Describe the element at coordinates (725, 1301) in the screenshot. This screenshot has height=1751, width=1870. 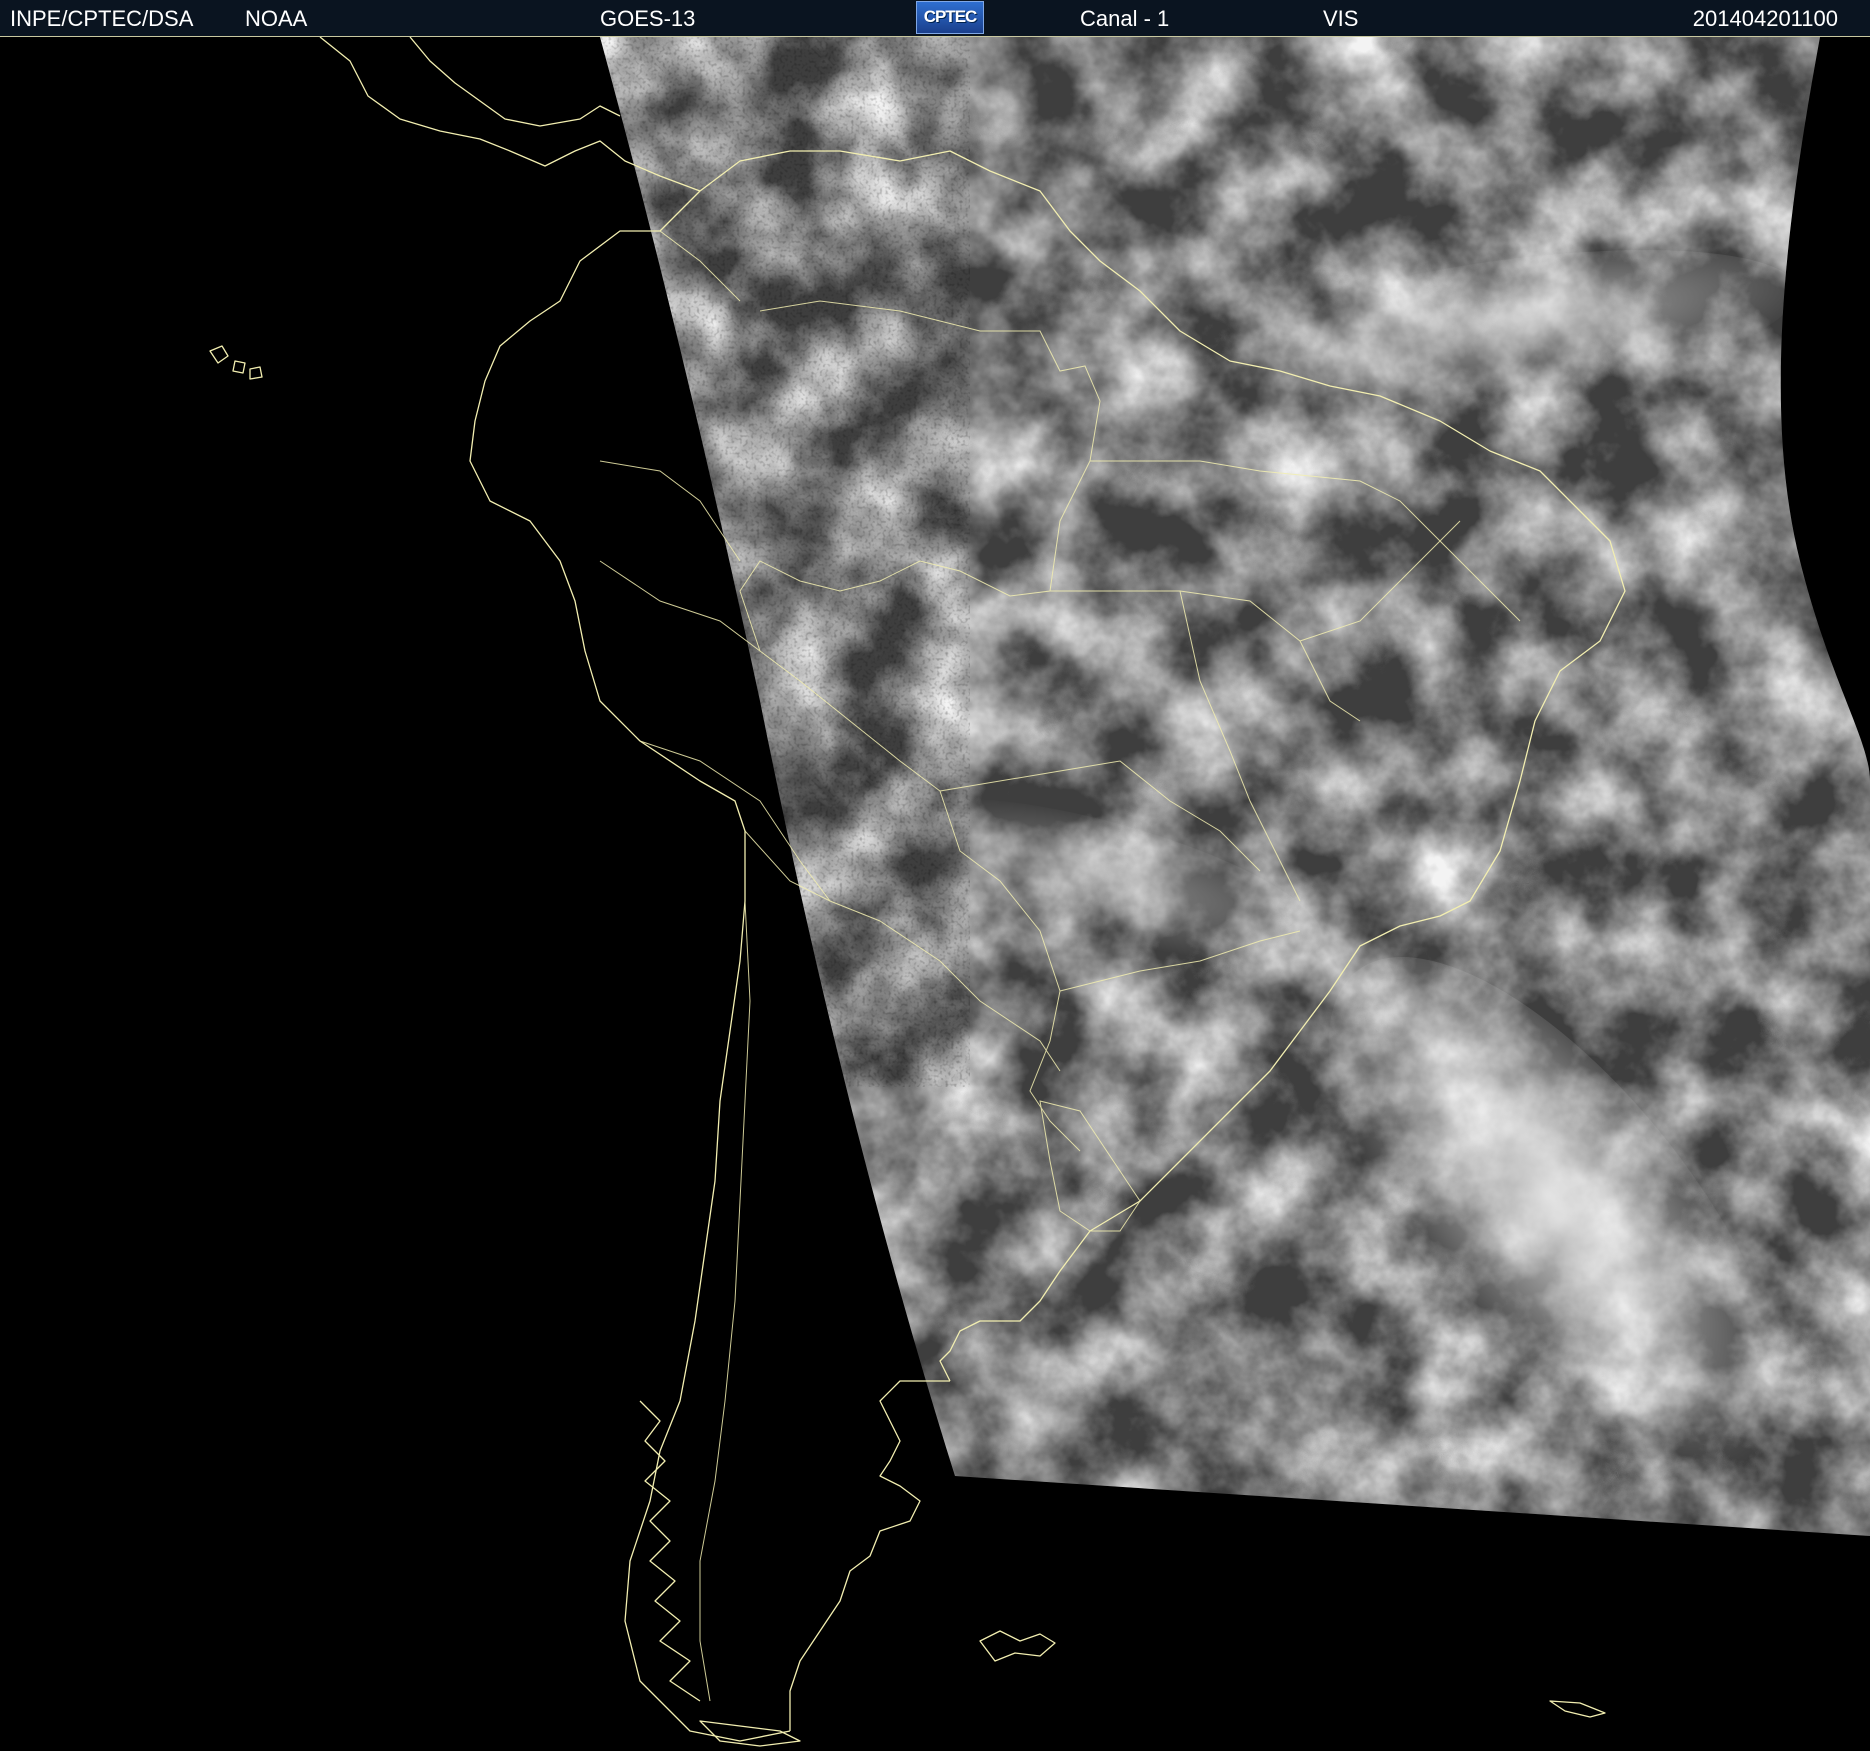
I see `argentina-chile-border` at that location.